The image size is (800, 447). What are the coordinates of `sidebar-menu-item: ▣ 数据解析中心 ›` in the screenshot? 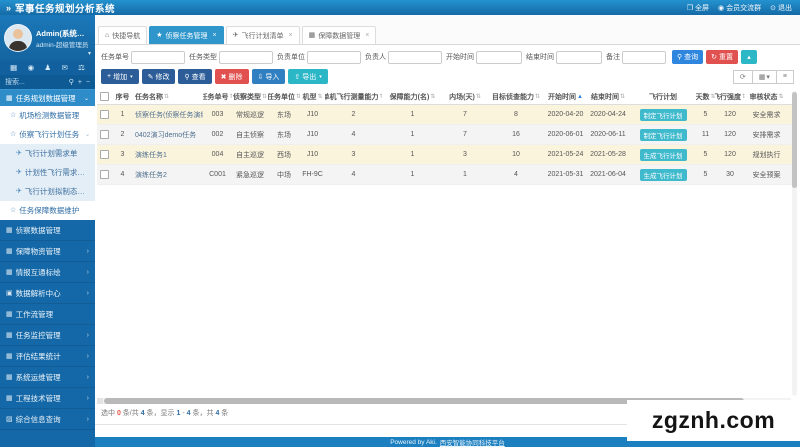 It's located at (47, 293).